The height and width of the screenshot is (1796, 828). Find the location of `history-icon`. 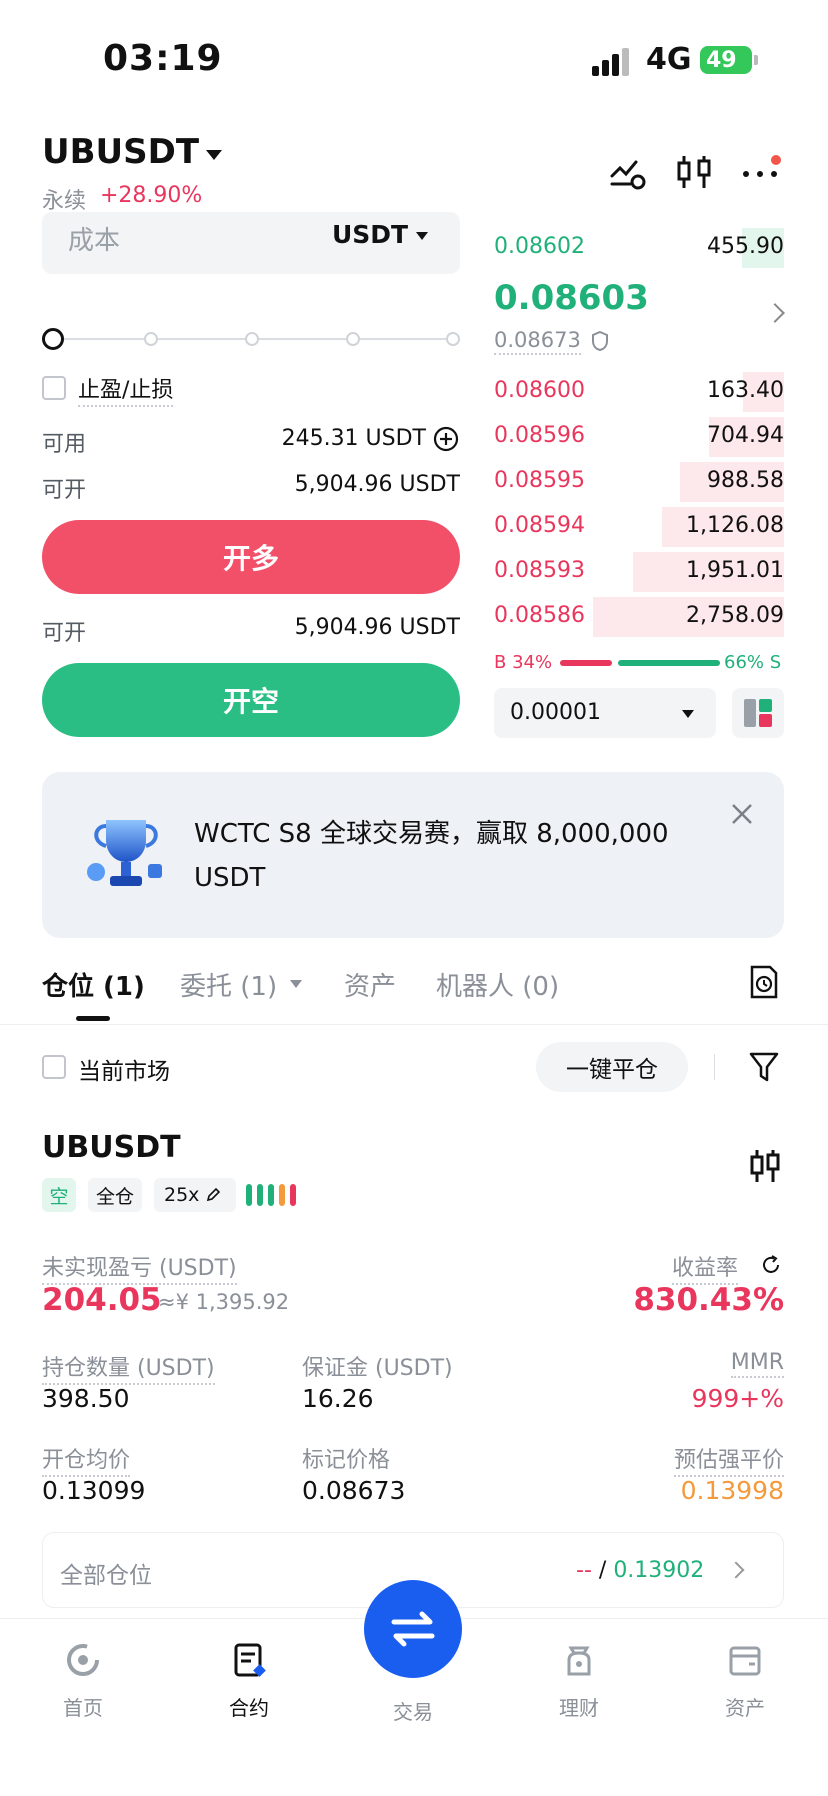

history-icon is located at coordinates (764, 982).